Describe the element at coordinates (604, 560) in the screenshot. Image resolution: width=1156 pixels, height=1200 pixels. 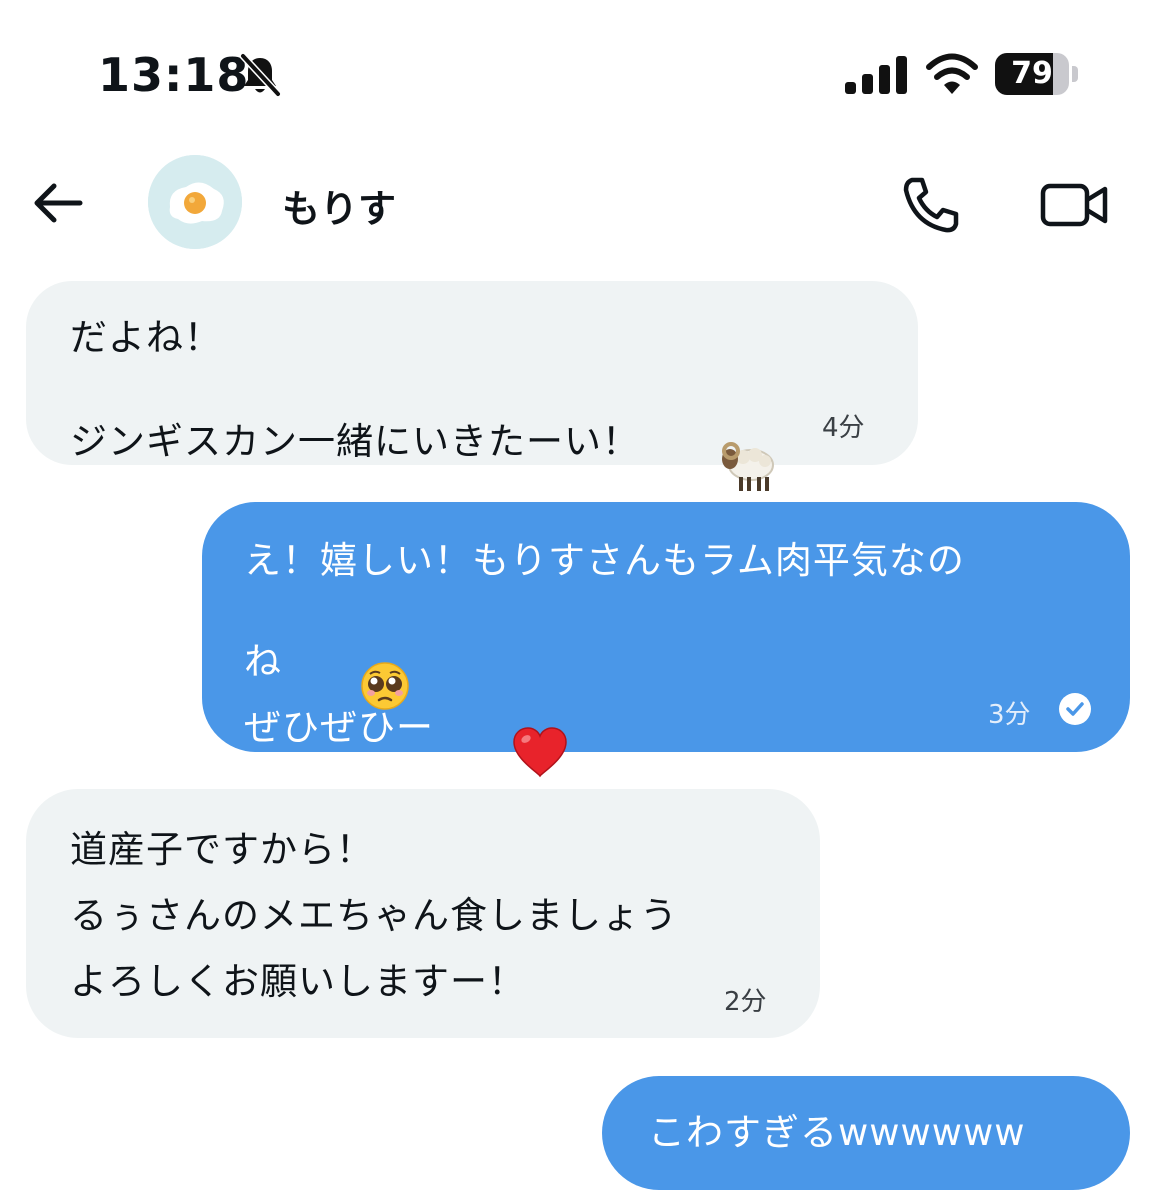
I see `message-line: え！嬉しい！もりすさんもラム肉平気なの` at that location.